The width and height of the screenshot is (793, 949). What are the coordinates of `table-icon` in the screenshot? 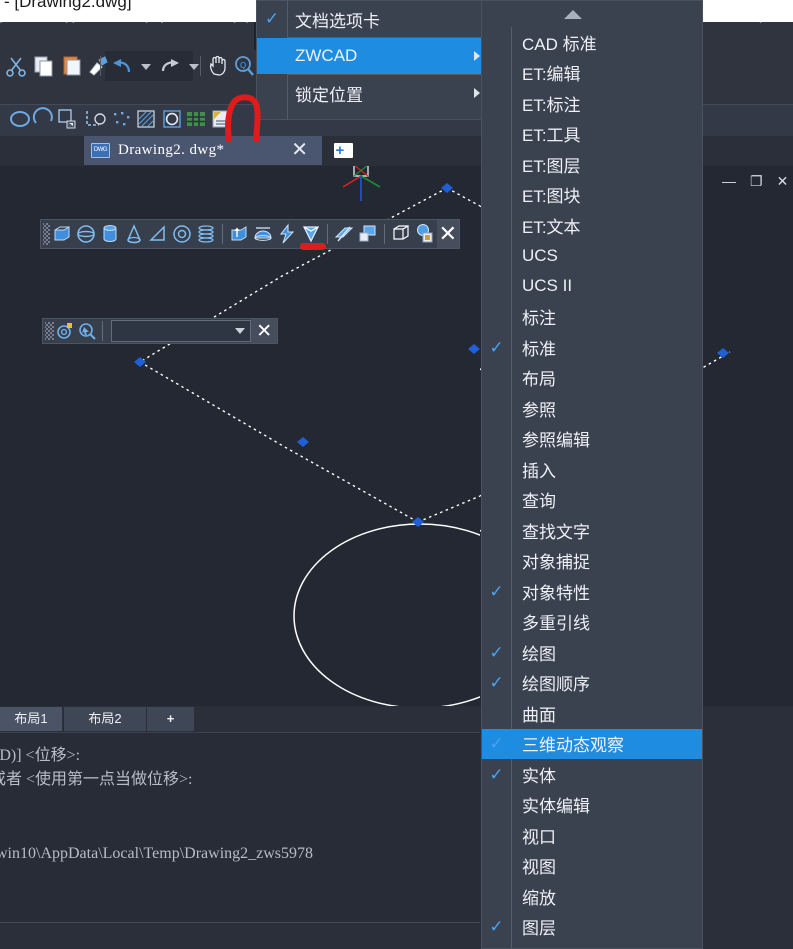 It's located at (196, 119).